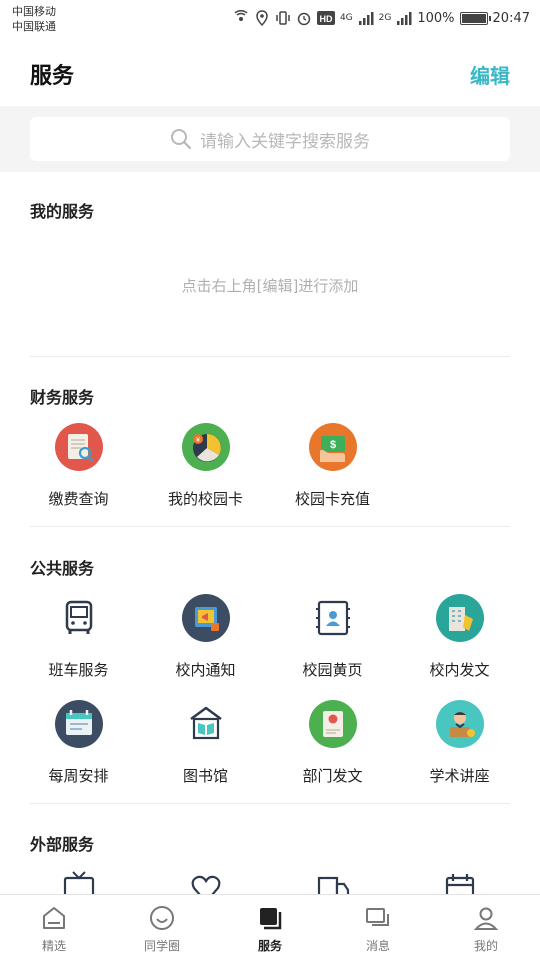 The width and height of the screenshot is (540, 960). What do you see at coordinates (285, 141) in the screenshot?
I see `search-placeholder: 请输入关键字搜索服务` at bounding box center [285, 141].